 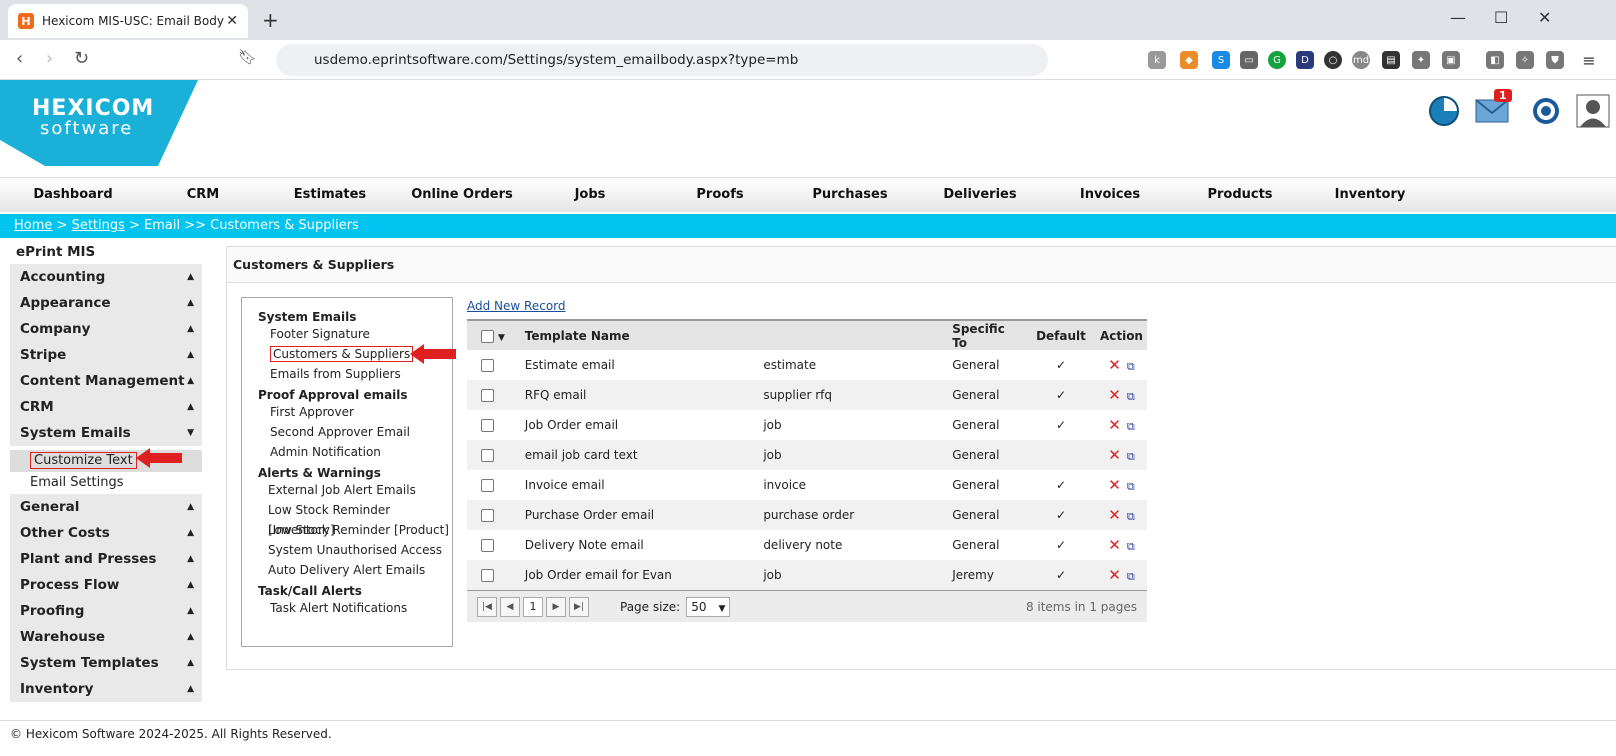 I want to click on maximize-icon: ☐, so click(x=1501, y=17).